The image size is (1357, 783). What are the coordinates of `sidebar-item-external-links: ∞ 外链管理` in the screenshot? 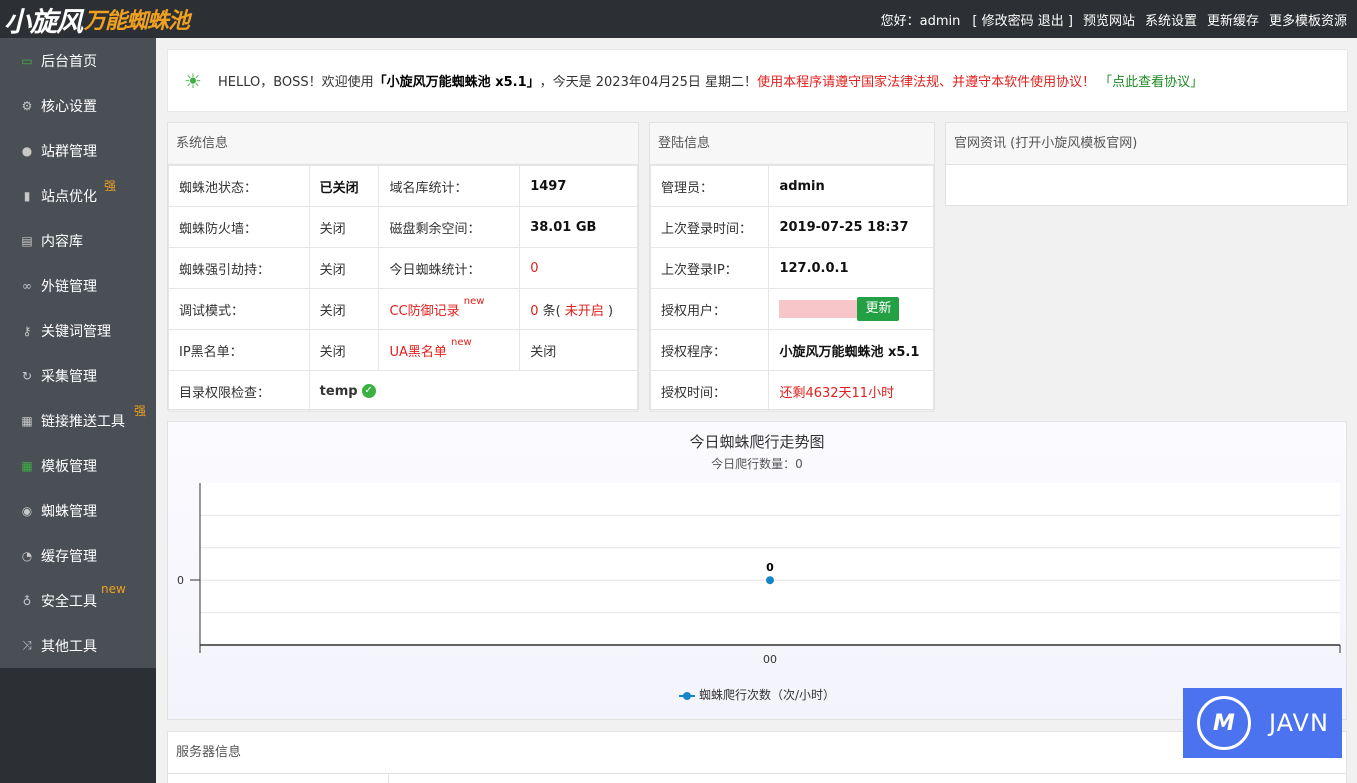 It's located at (78, 285).